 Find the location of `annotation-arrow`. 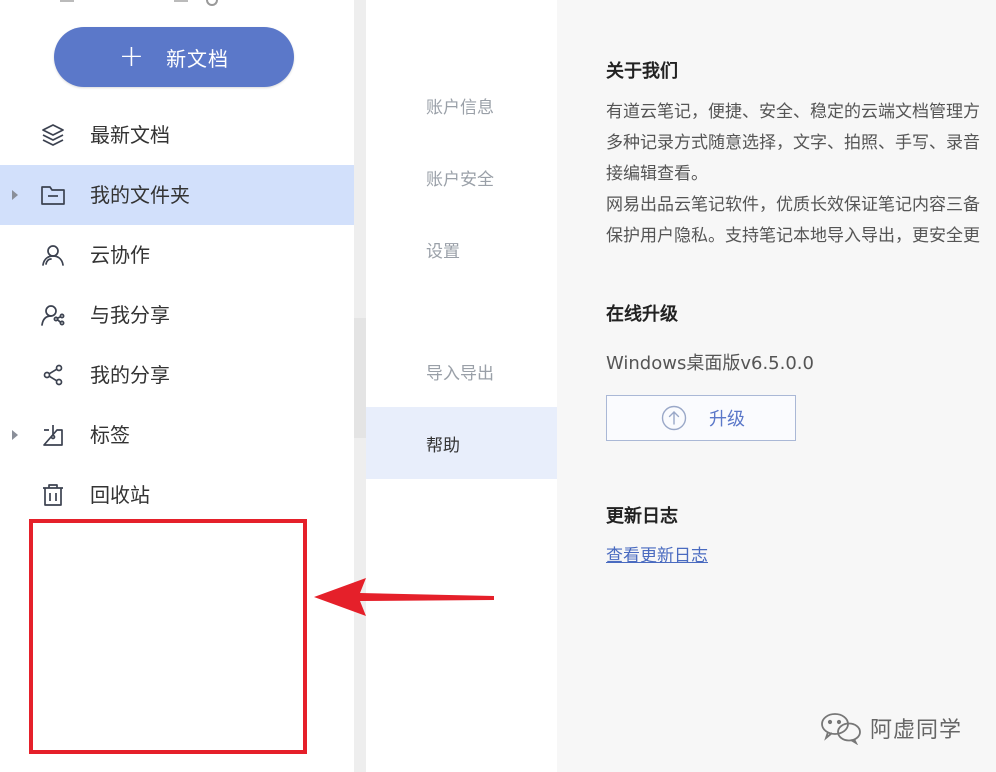

annotation-arrow is located at coordinates (404, 597).